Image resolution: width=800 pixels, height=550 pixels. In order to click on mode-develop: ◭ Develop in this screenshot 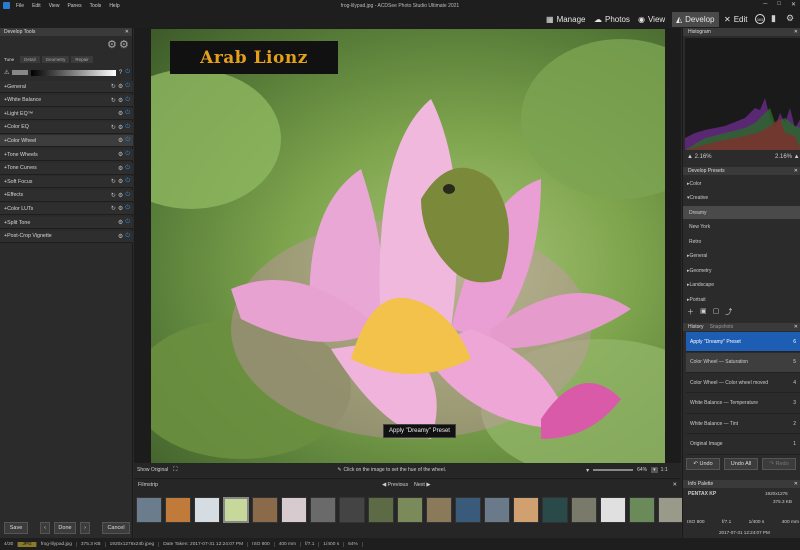, I will do `click(695, 19)`.